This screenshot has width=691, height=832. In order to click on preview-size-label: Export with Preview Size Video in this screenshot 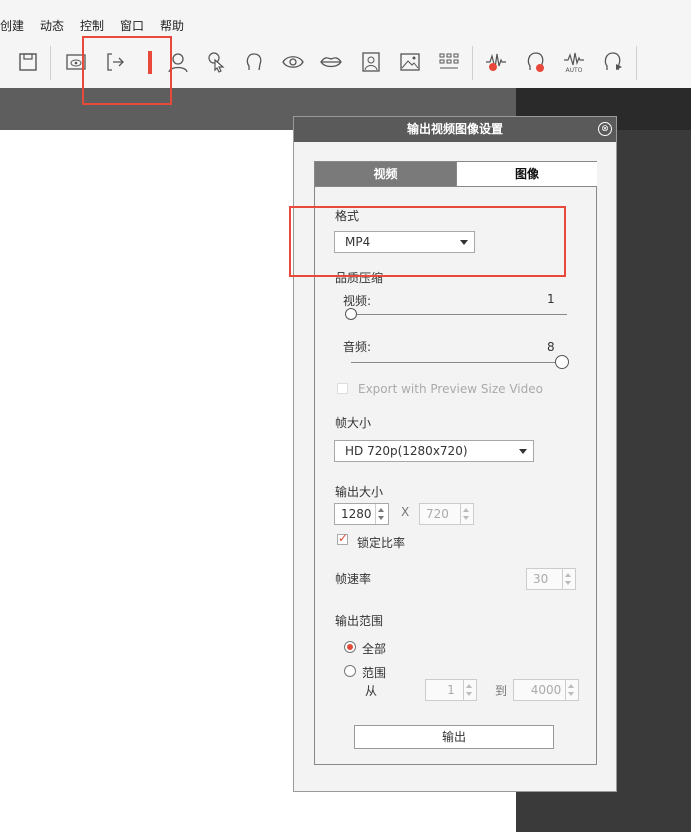, I will do `click(450, 389)`.